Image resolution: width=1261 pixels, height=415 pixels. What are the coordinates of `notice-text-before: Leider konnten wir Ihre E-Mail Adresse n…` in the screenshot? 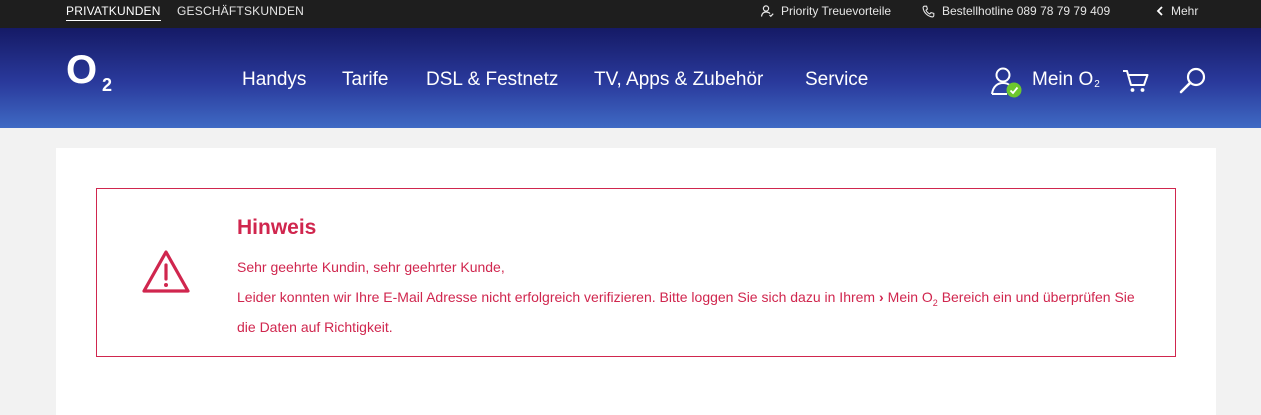 It's located at (556, 297).